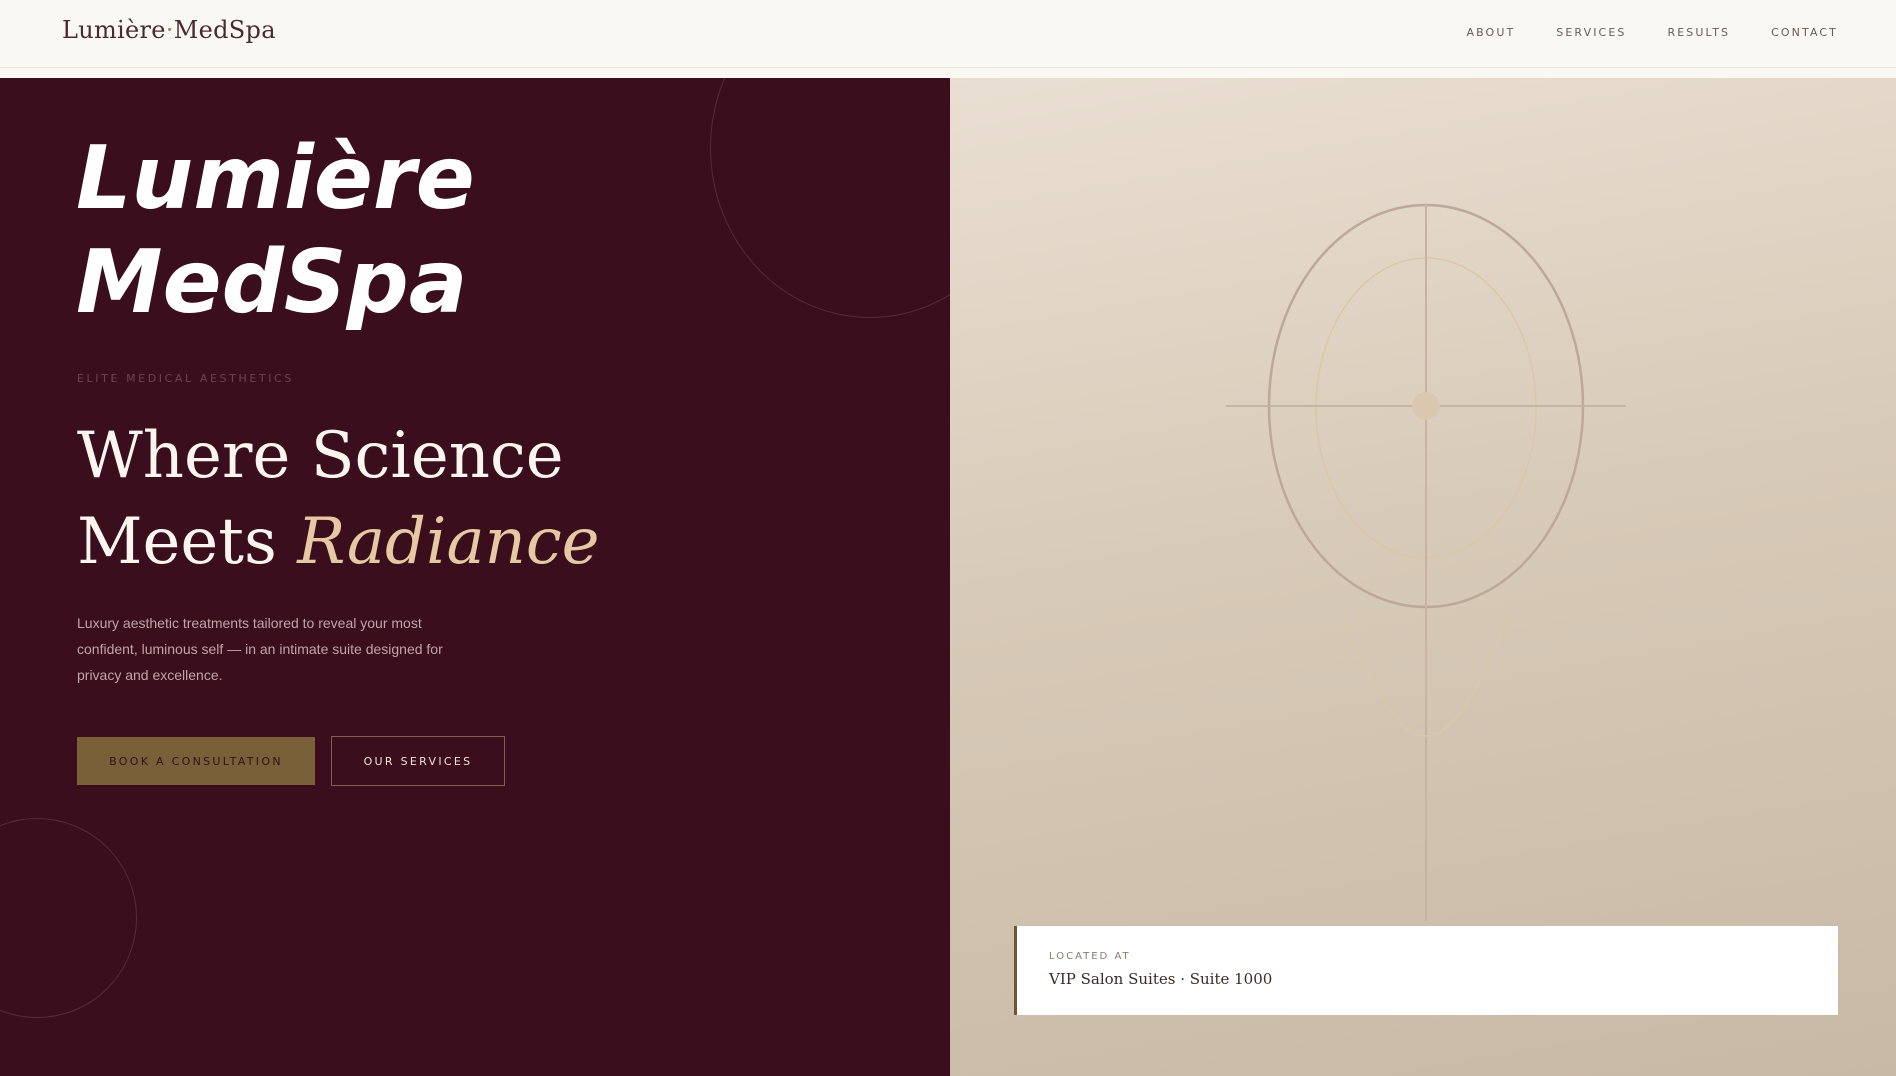  I want to click on hero-title-line-1: Lumière, so click(275, 178).